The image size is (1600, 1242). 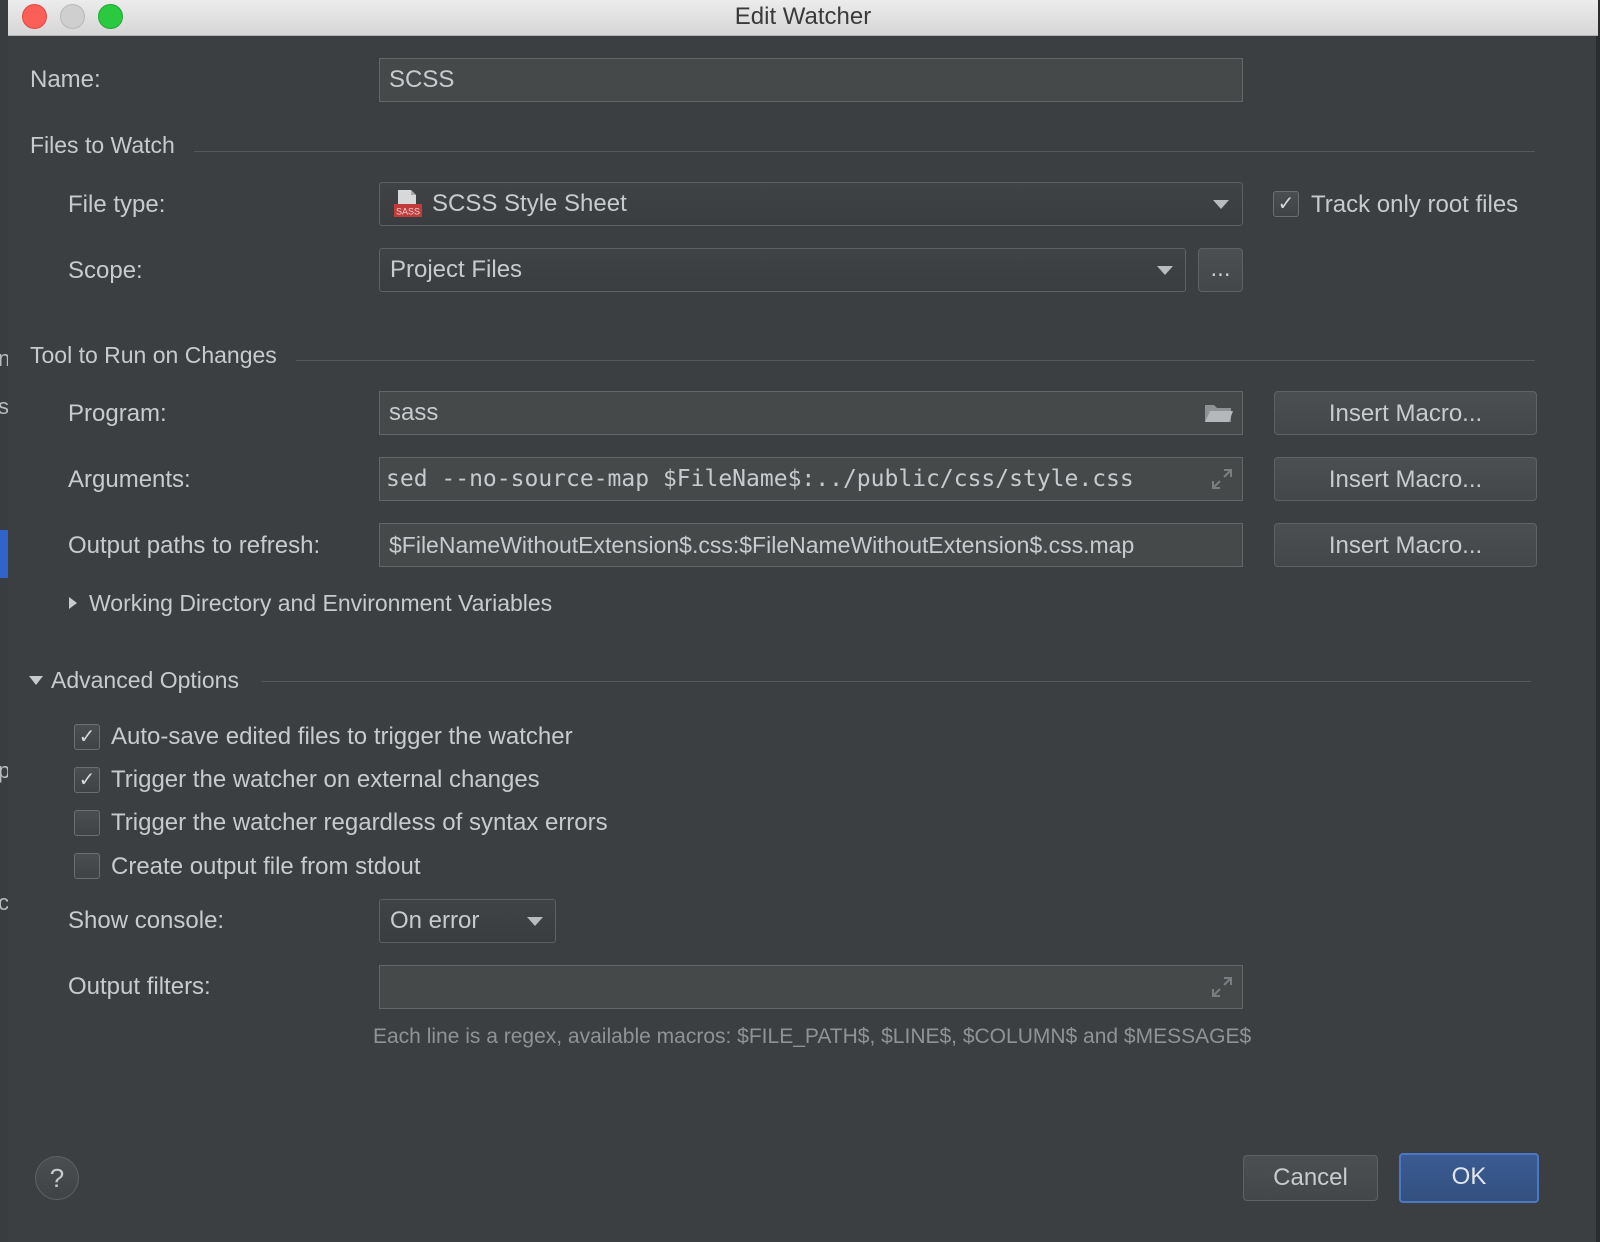 I want to click on external-changes-checkbox: ✓, so click(x=87, y=780).